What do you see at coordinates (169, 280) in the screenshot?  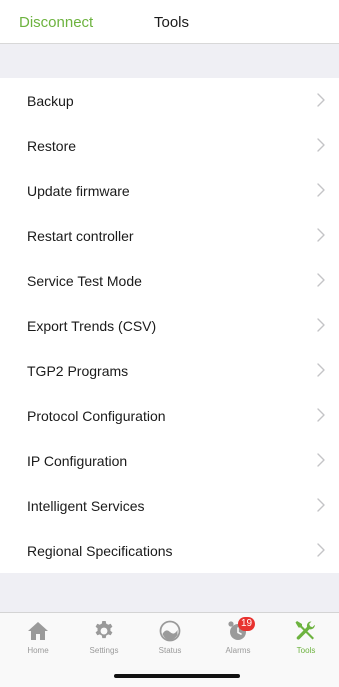 I see `menu-item-service-test-mode: Service Test Mode` at bounding box center [169, 280].